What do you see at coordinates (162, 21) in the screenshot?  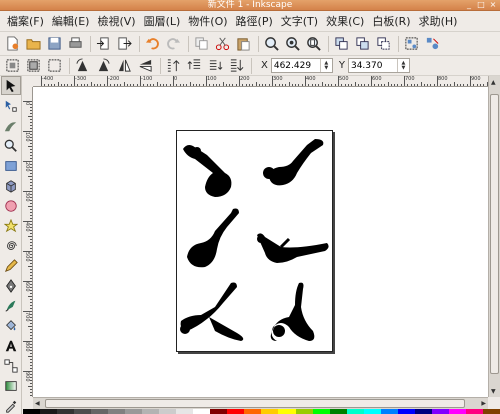 I see `menu-layer: 圖層(L)` at bounding box center [162, 21].